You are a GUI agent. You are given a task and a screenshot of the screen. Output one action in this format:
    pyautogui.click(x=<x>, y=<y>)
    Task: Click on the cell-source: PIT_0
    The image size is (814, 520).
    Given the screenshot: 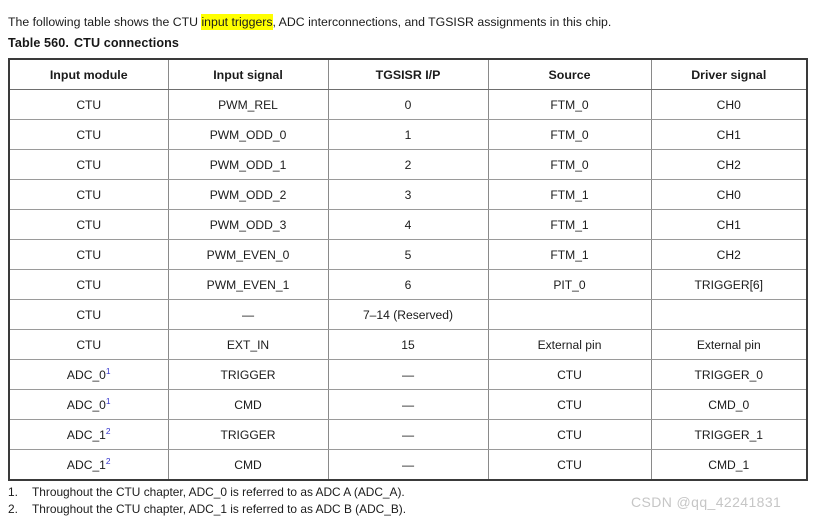 What is the action you would take?
    pyautogui.click(x=569, y=284)
    